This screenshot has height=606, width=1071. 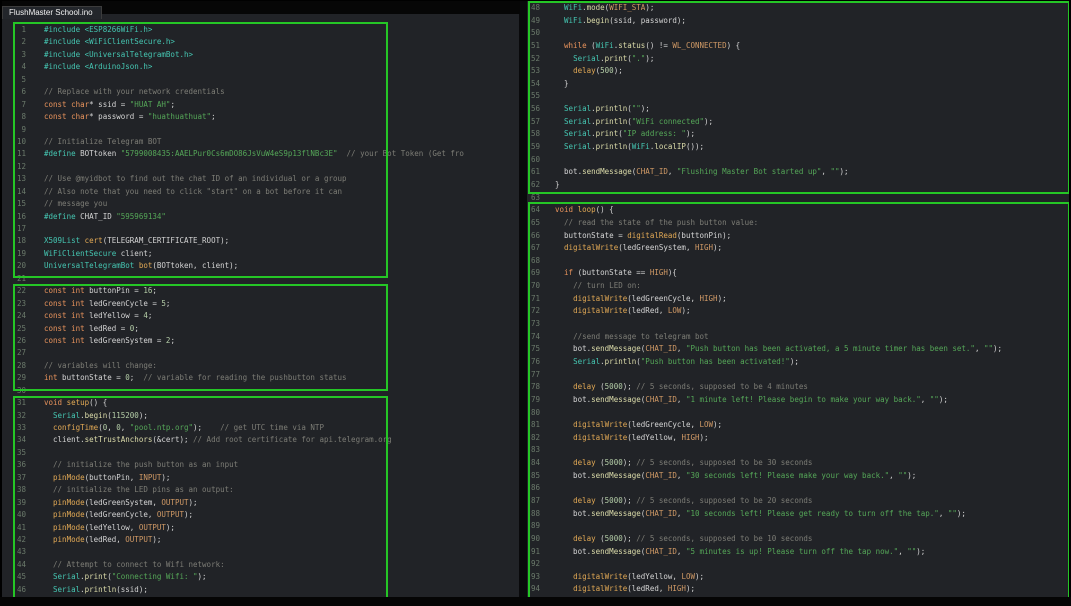 I want to click on code-line: 5, so click(x=259, y=80).